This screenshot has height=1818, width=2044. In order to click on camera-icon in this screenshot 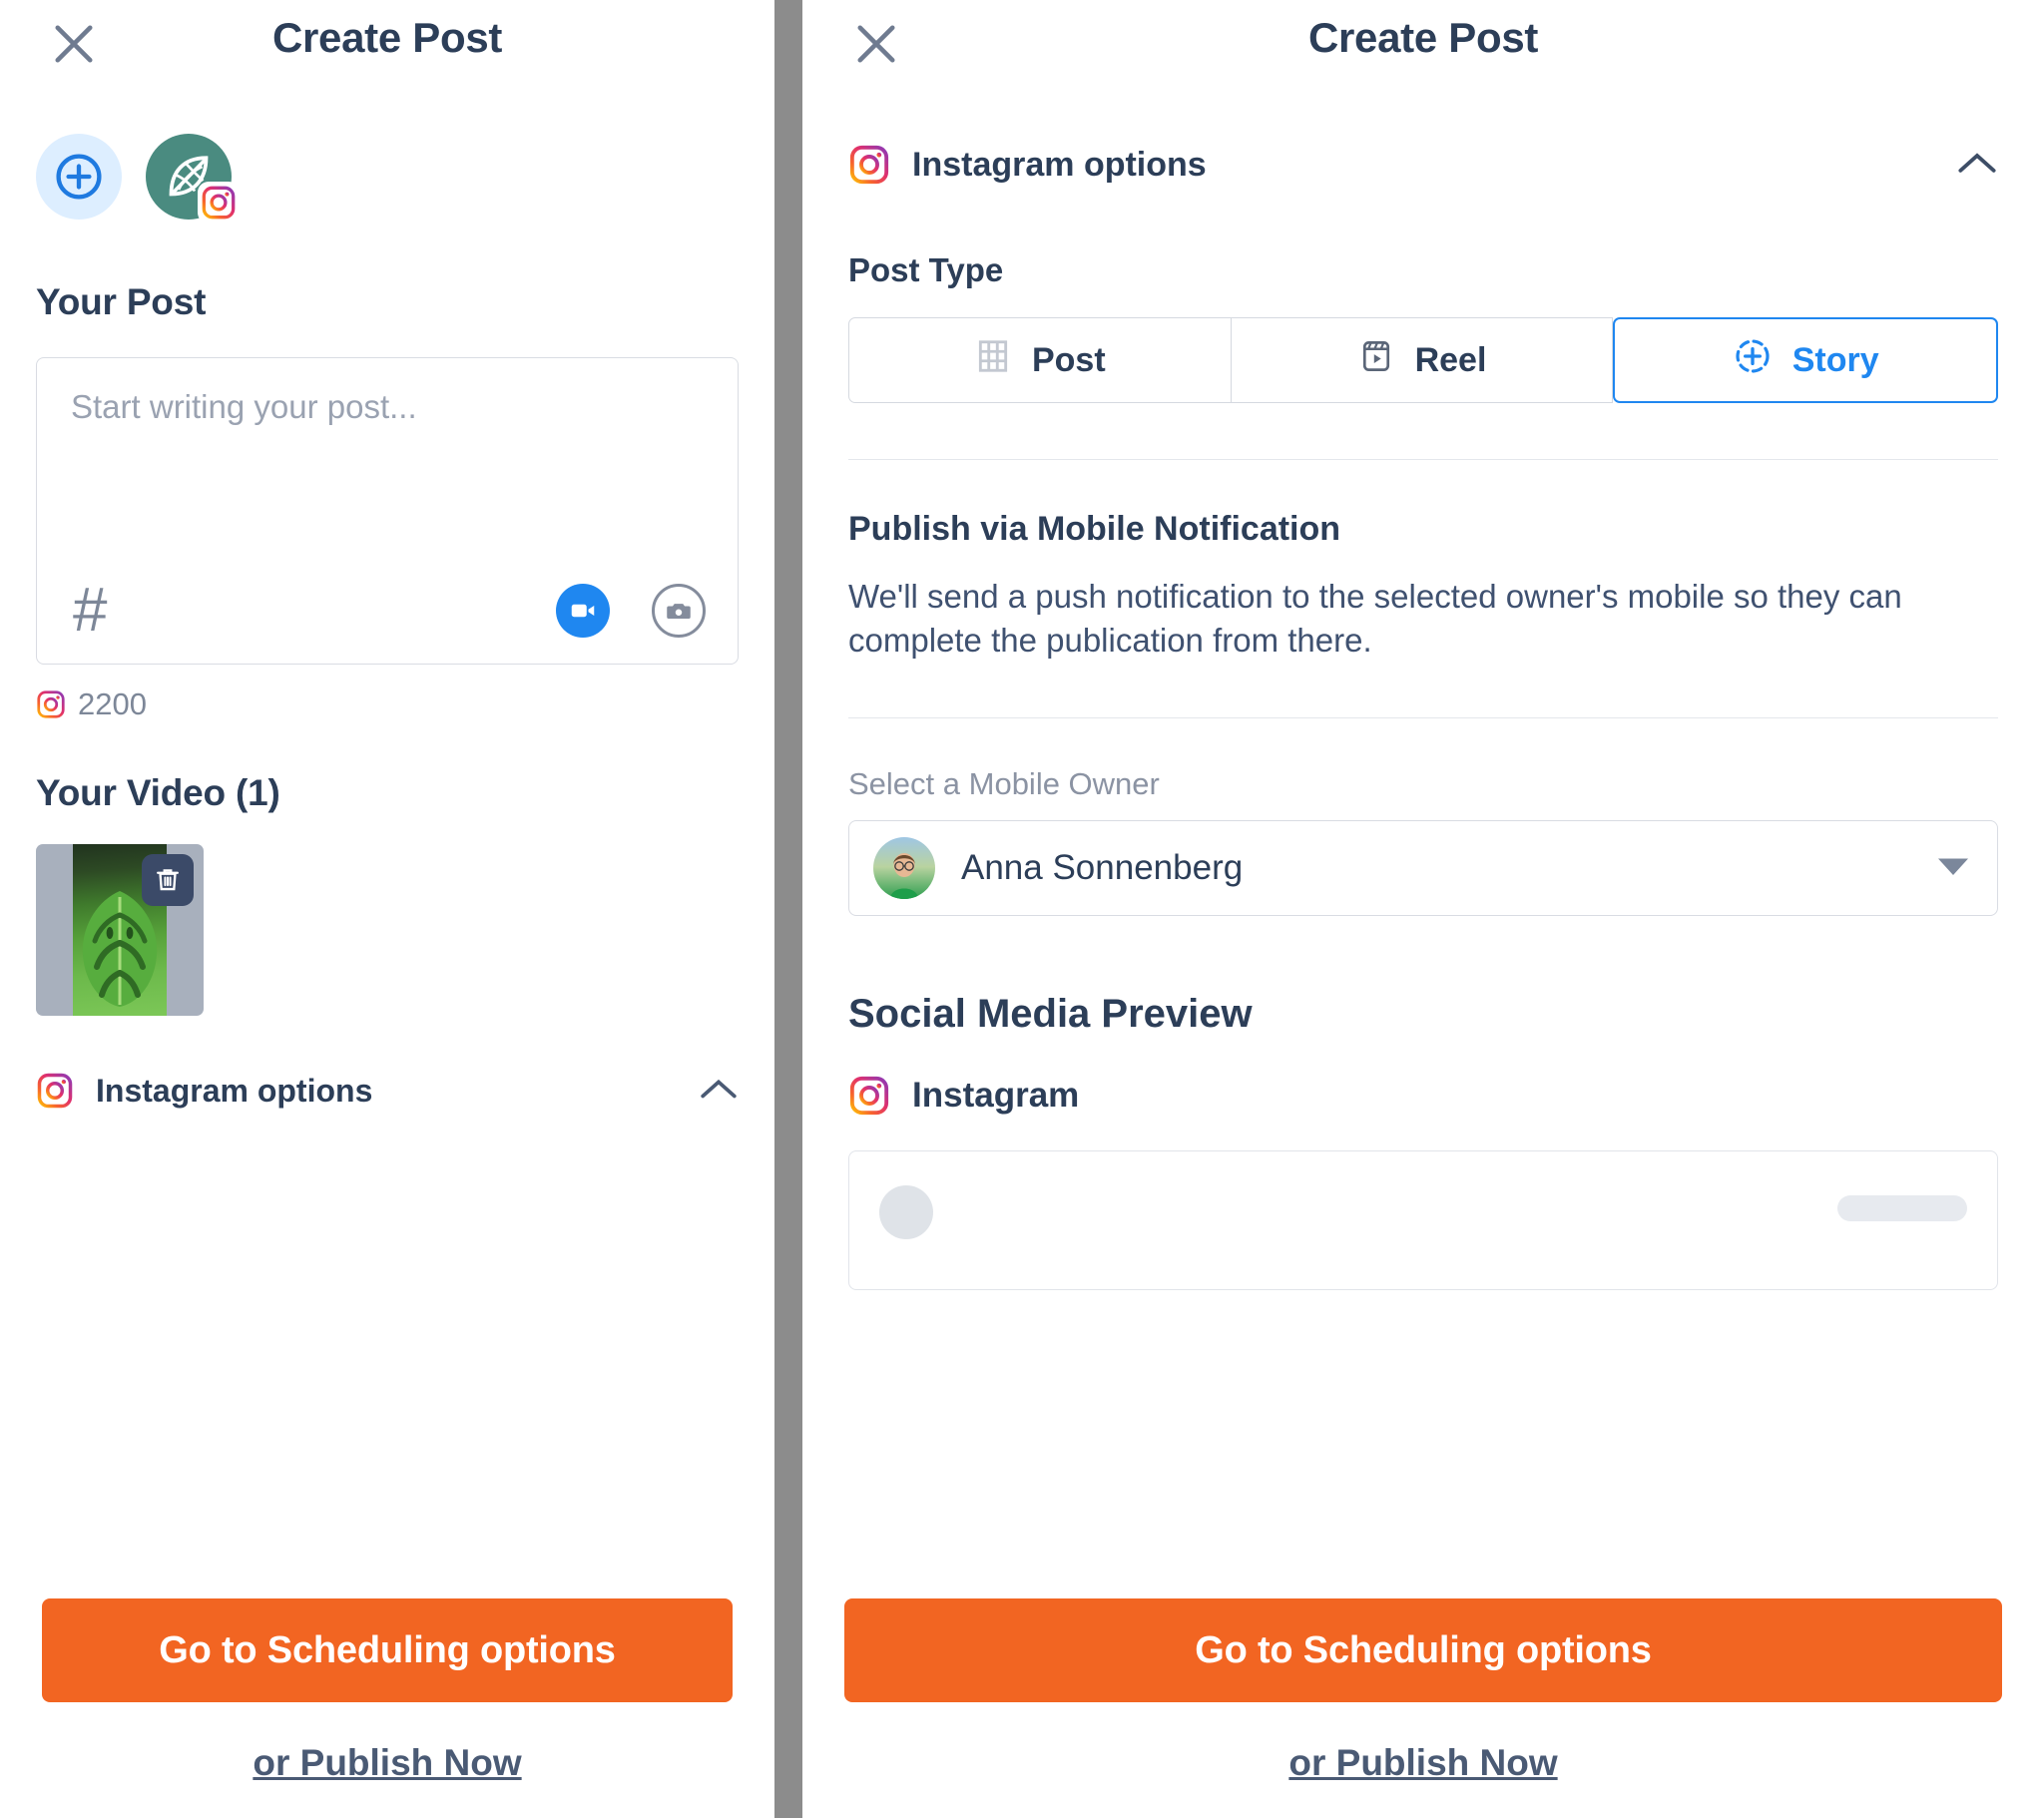, I will do `click(679, 611)`.